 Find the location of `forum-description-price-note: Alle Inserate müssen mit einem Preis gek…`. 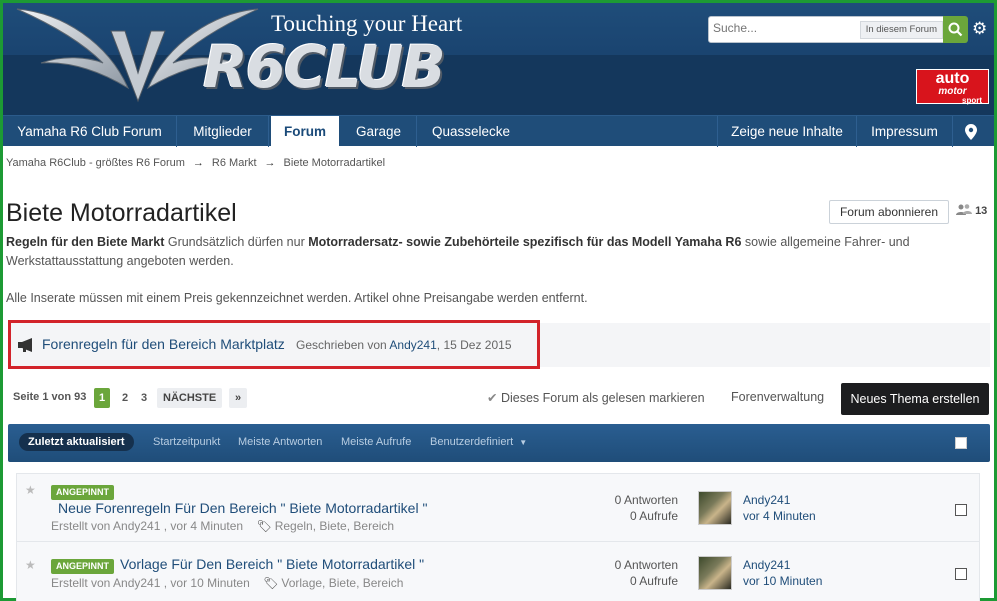

forum-description-price-note: Alle Inserate müssen mit einem Preis gek… is located at coordinates (297, 298).